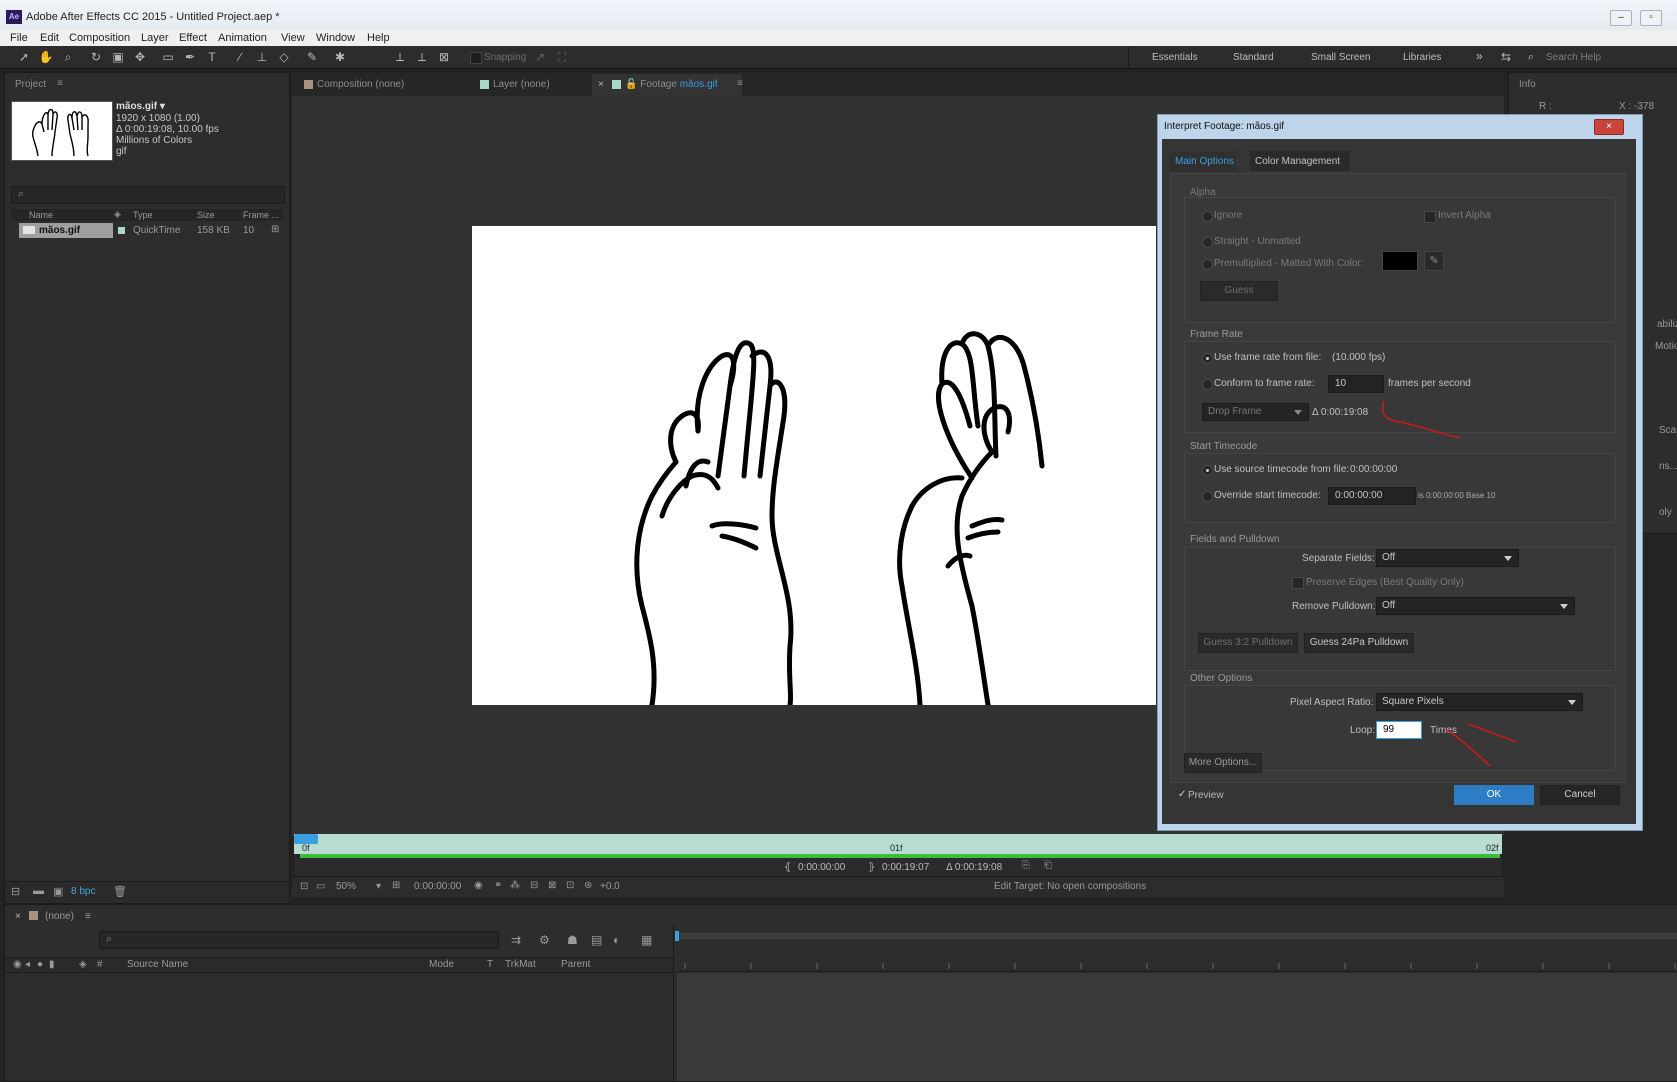 This screenshot has width=1677, height=1082. I want to click on overlay-edit-icon: ⎗, so click(1048, 865).